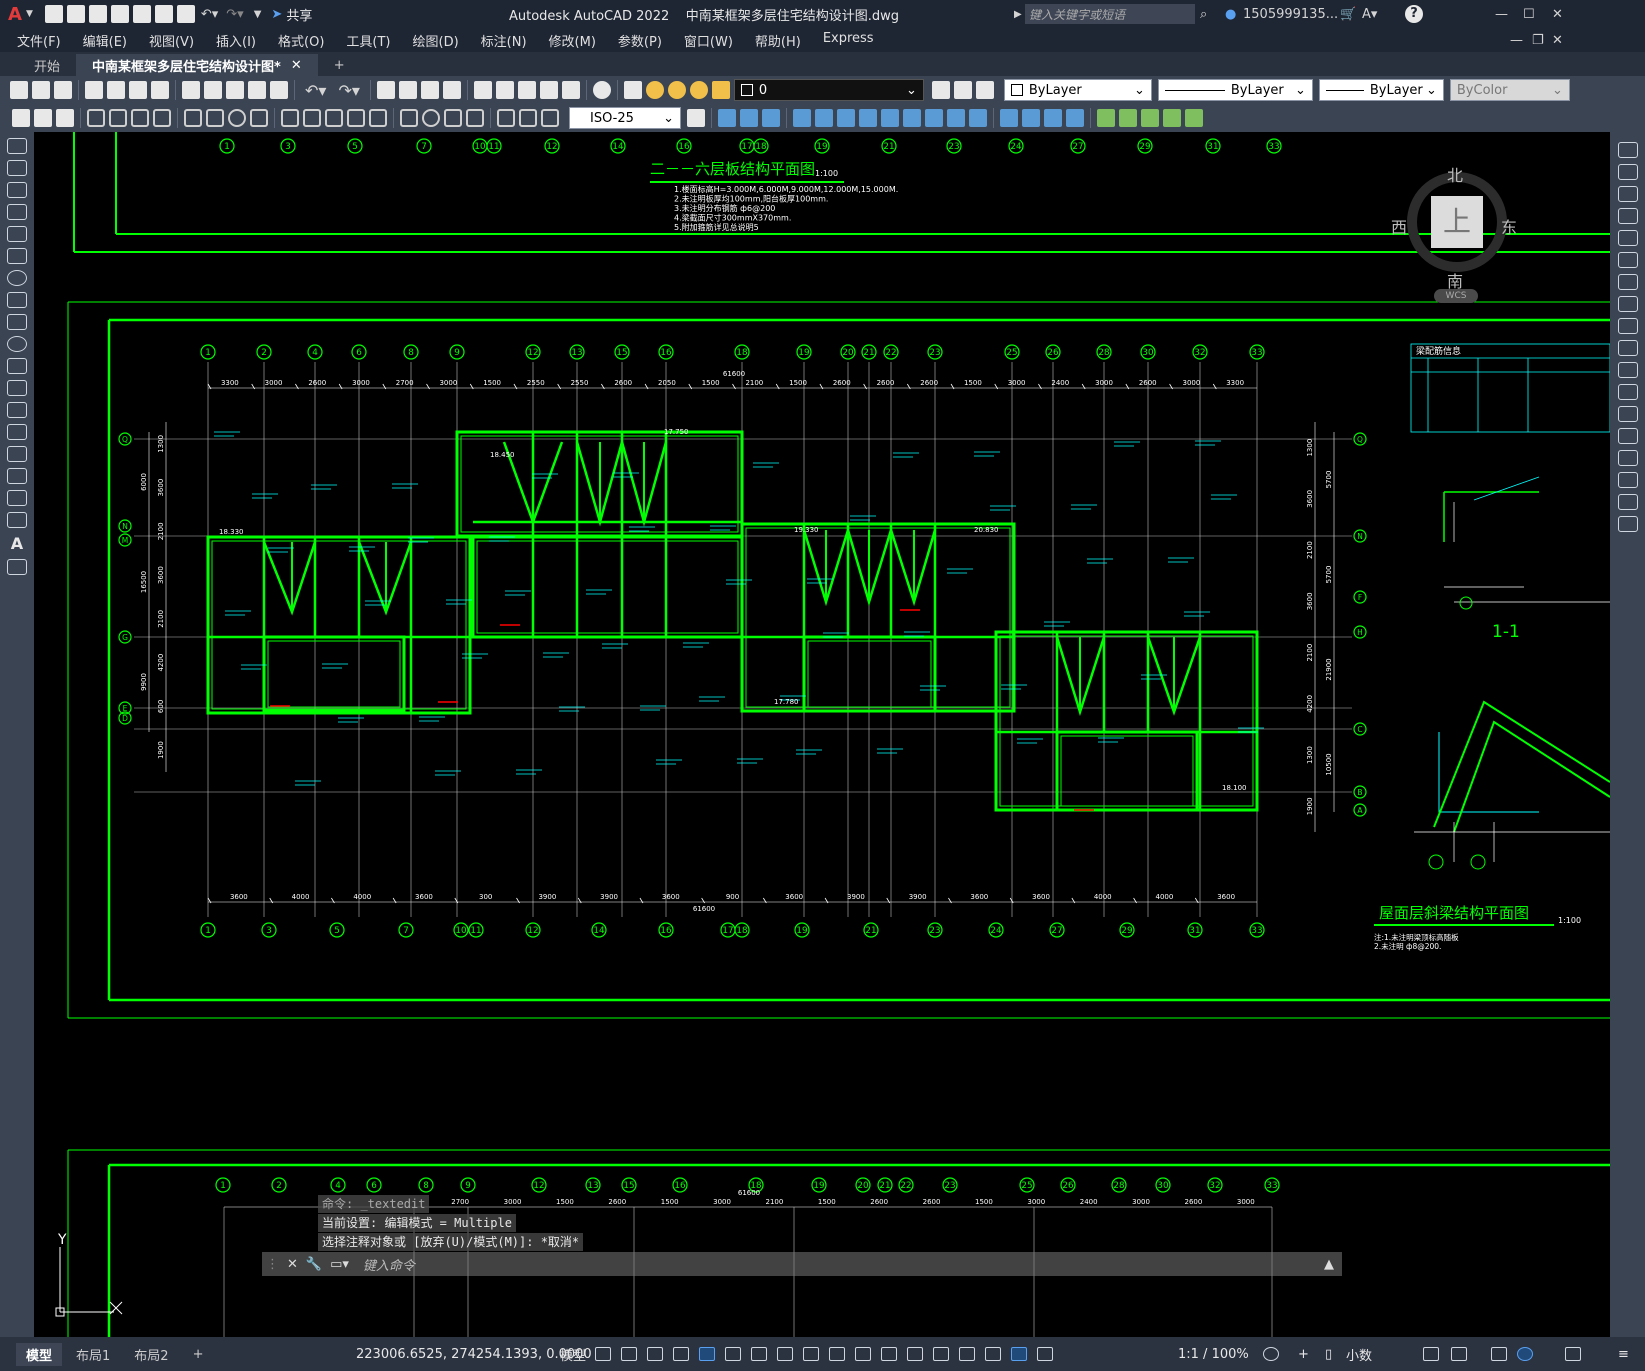  I want to click on dim-style-icon, so click(65, 118).